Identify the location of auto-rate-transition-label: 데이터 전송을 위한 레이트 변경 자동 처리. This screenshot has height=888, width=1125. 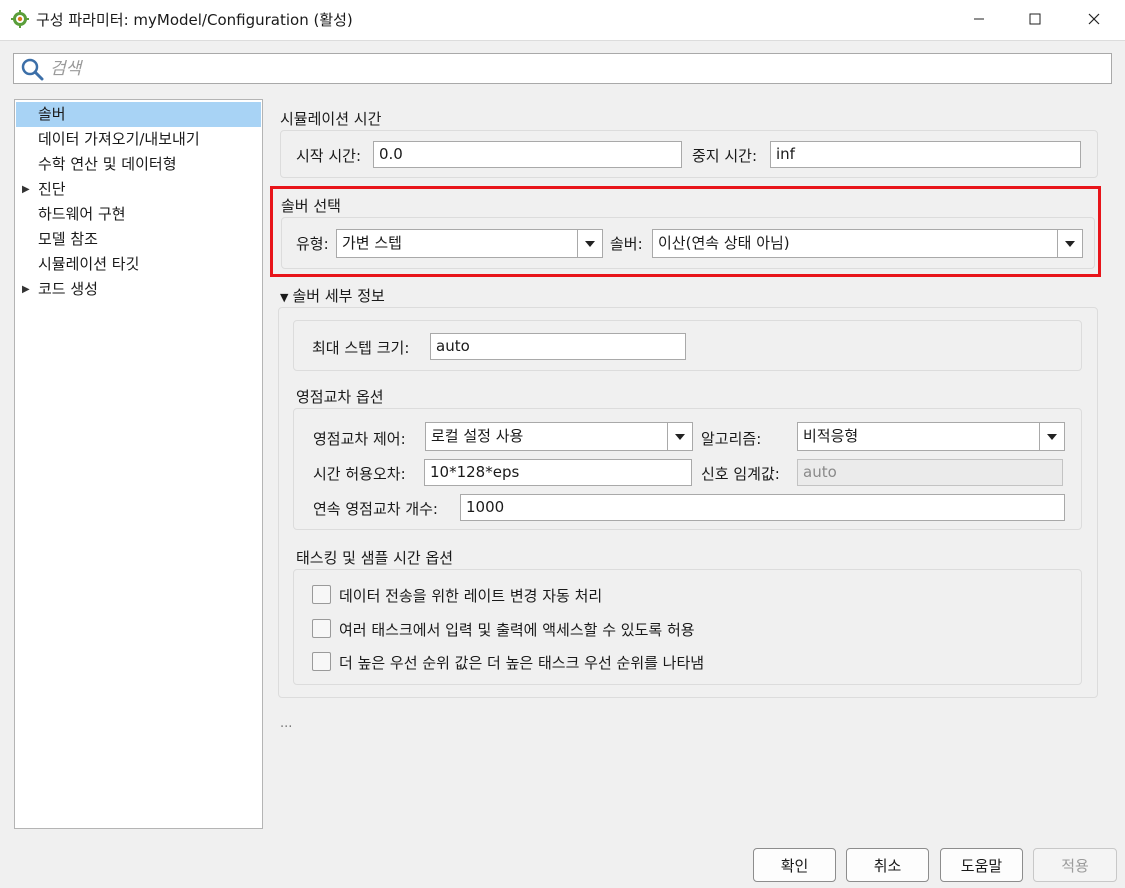
(470, 595).